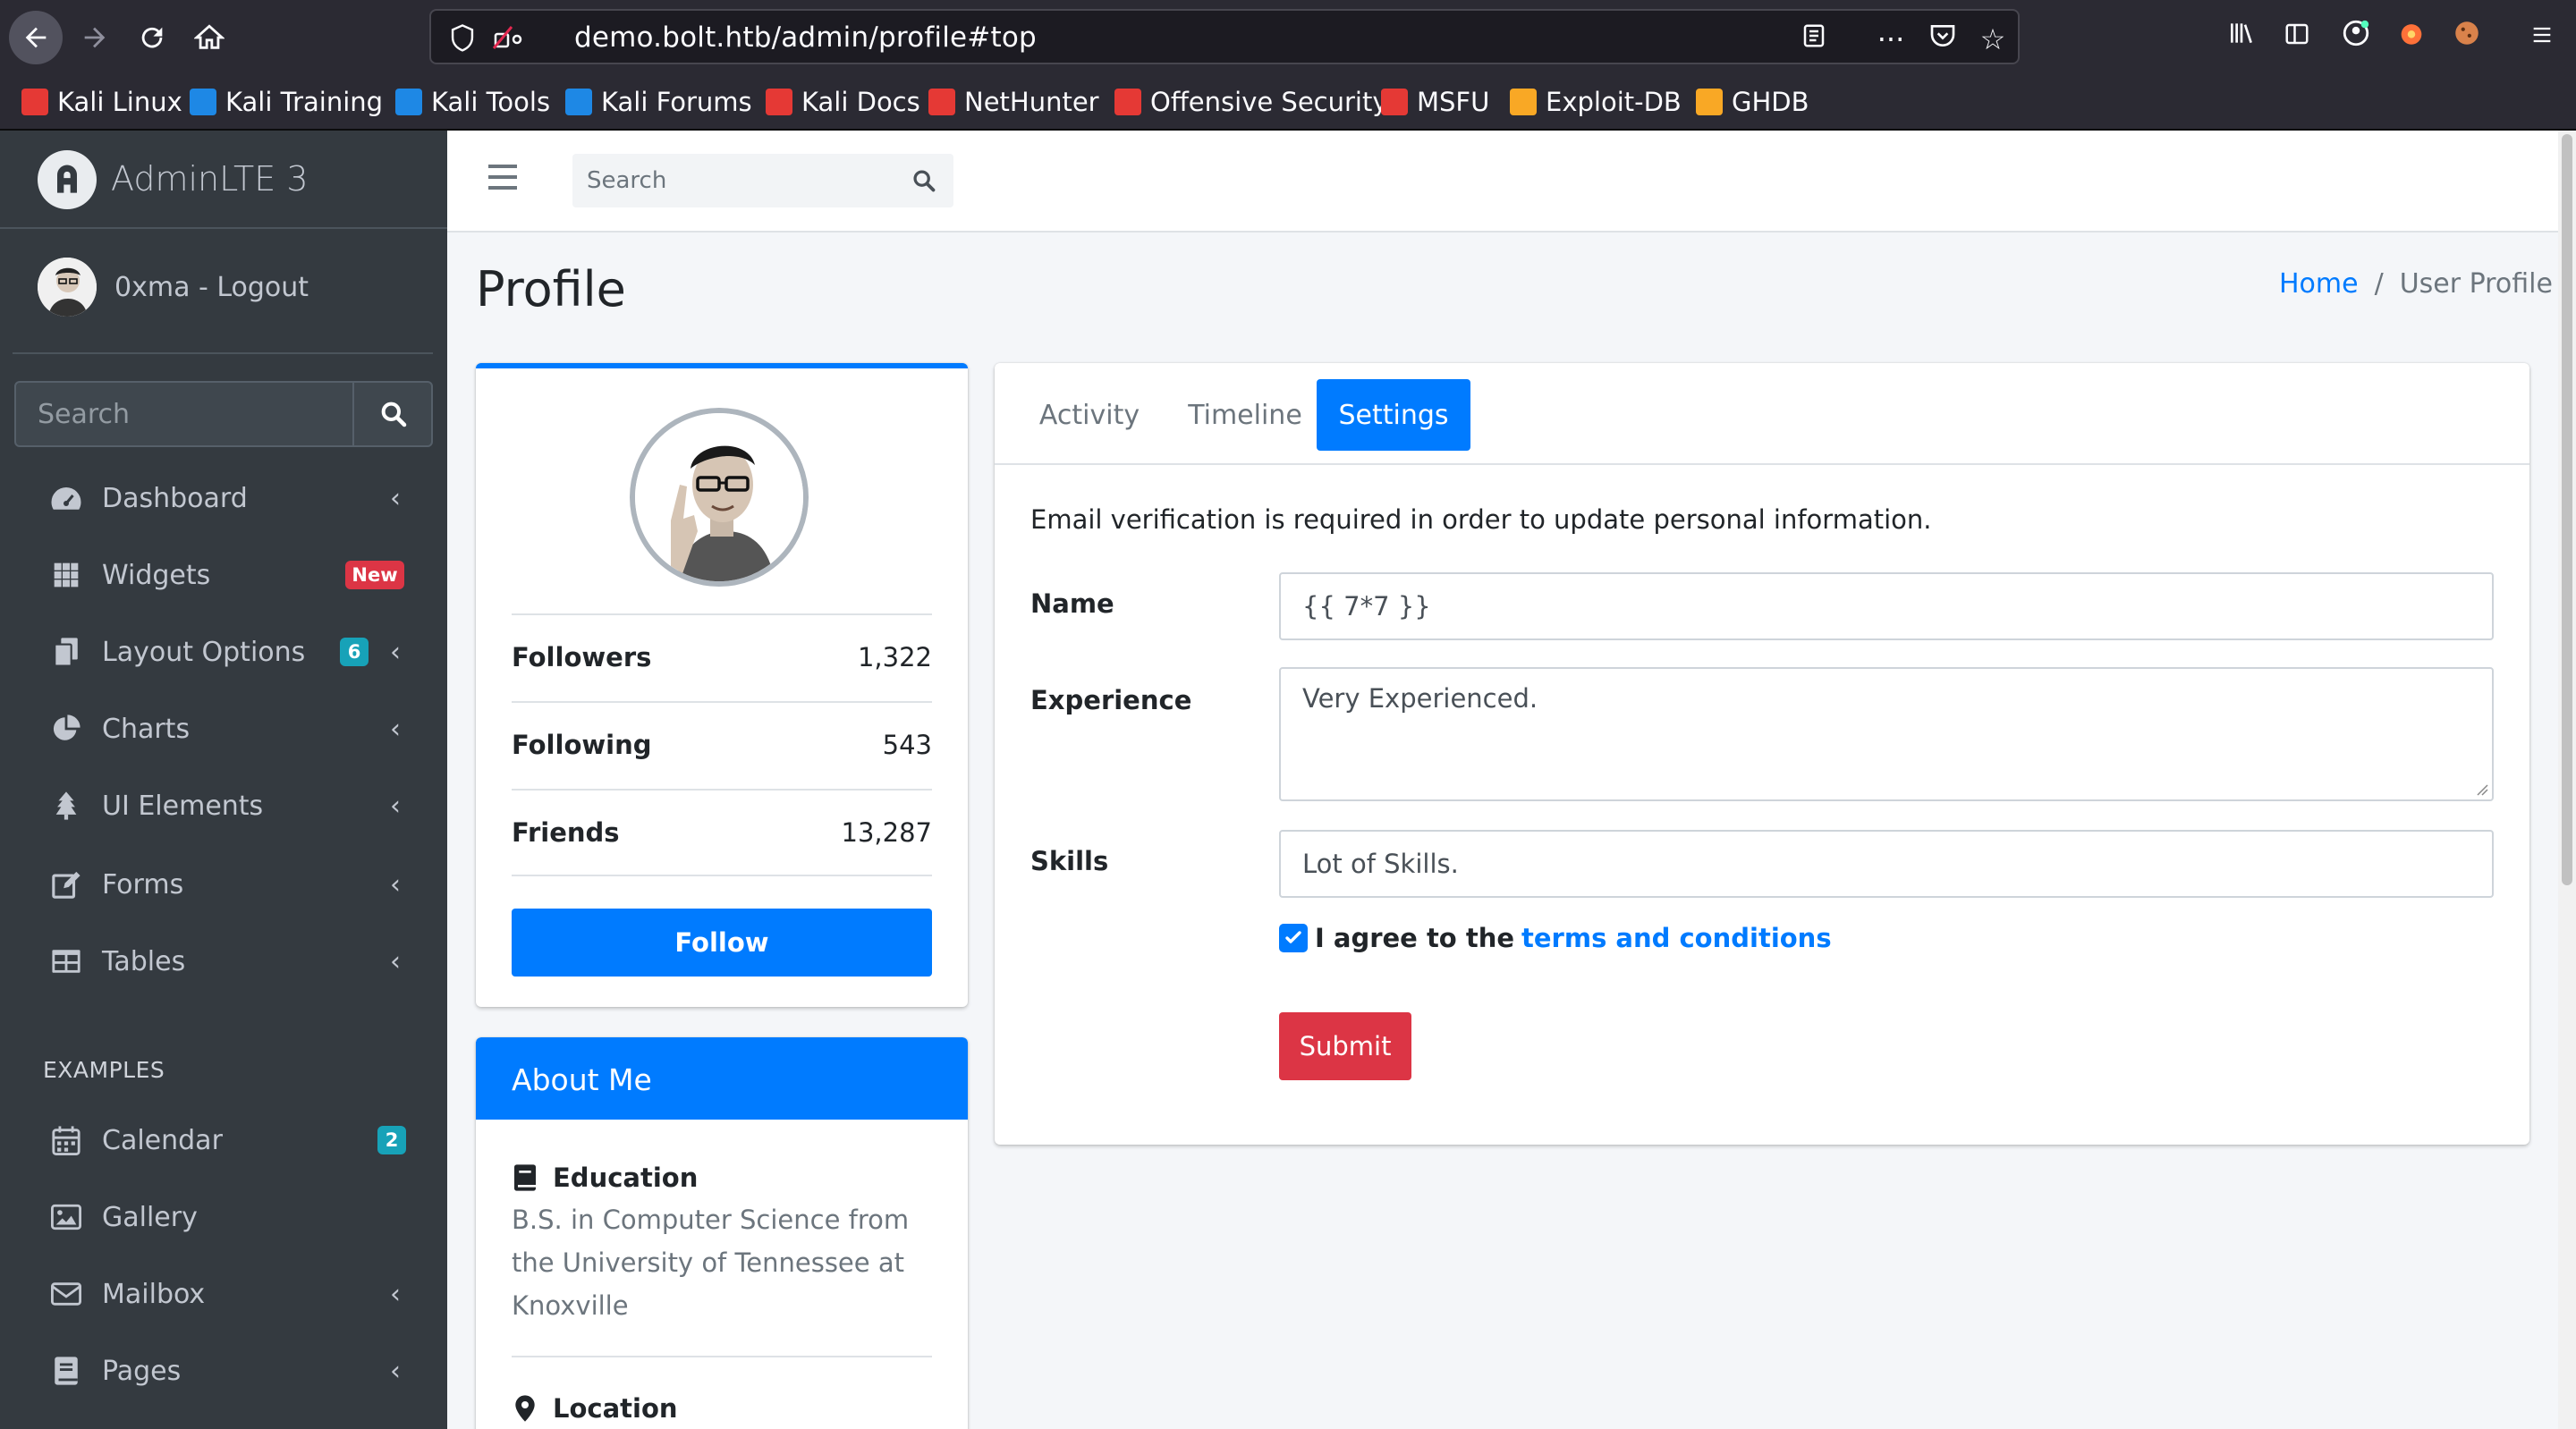  What do you see at coordinates (719, 497) in the screenshot?
I see `profile-picture` at bounding box center [719, 497].